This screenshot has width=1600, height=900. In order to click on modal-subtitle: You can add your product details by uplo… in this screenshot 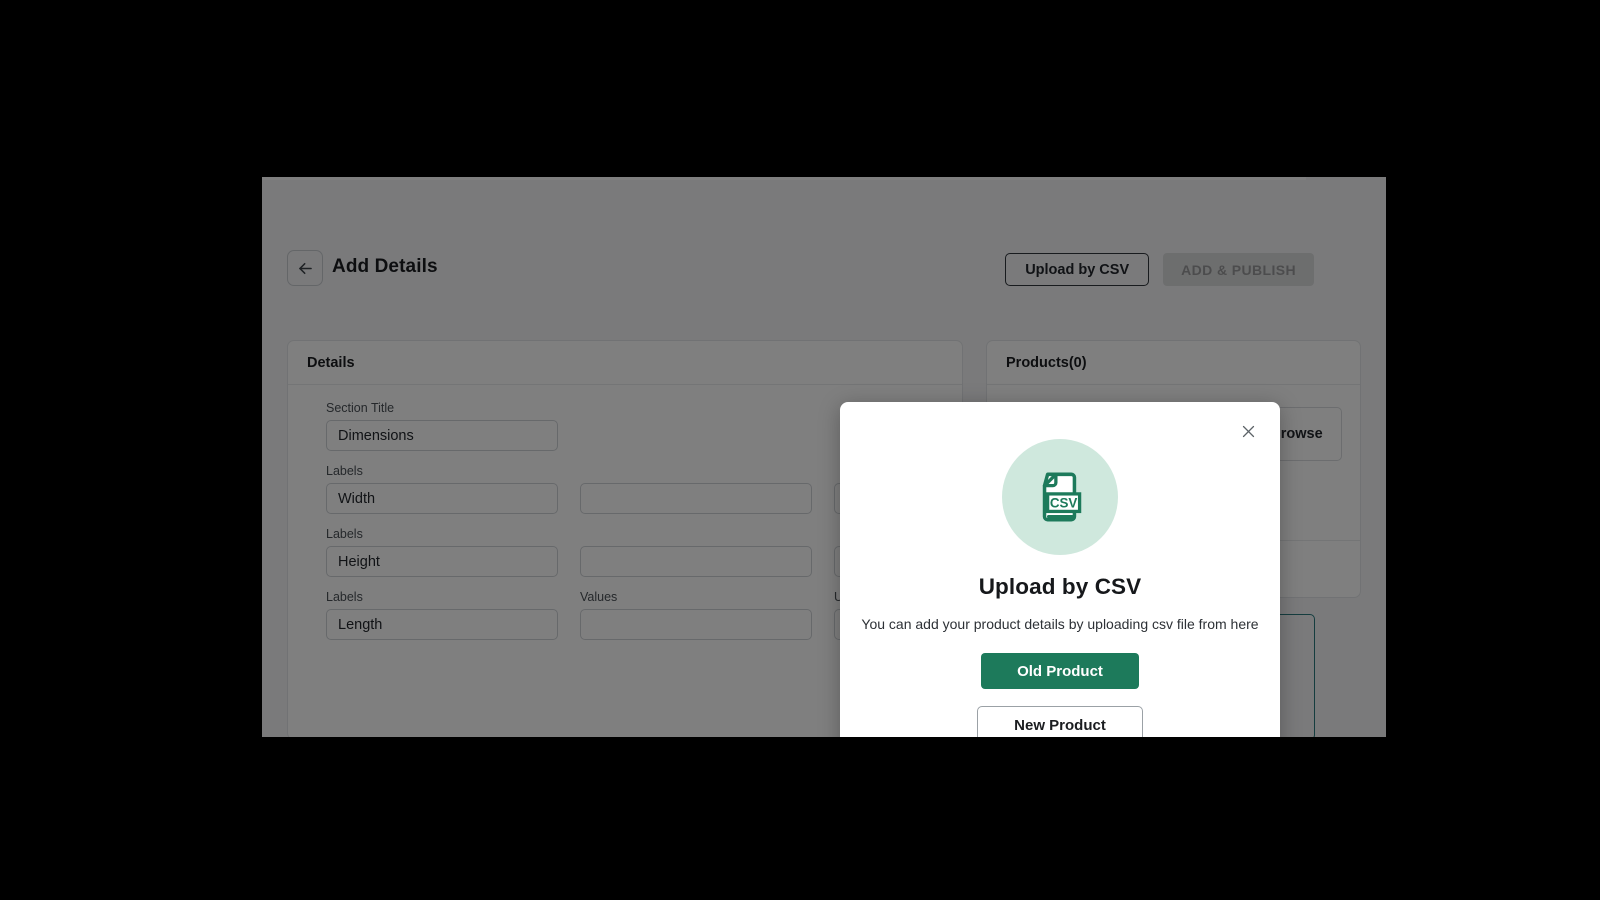, I will do `click(1060, 624)`.